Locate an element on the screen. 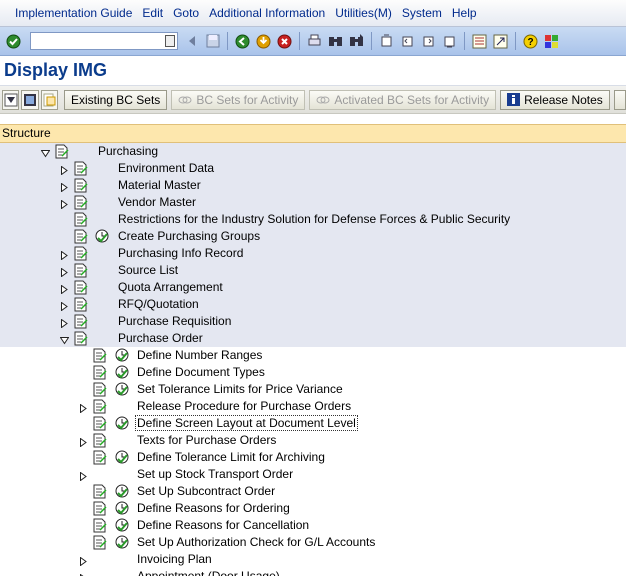 The width and height of the screenshot is (626, 576). tree-node: Define Screen Layout at Document Level is located at coordinates (313, 423).